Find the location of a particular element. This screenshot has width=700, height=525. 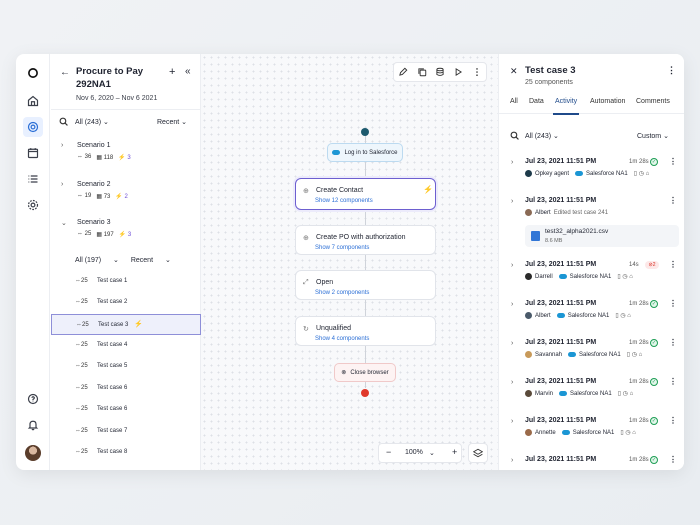

login-step: Log in to Salesforce is located at coordinates (365, 152).